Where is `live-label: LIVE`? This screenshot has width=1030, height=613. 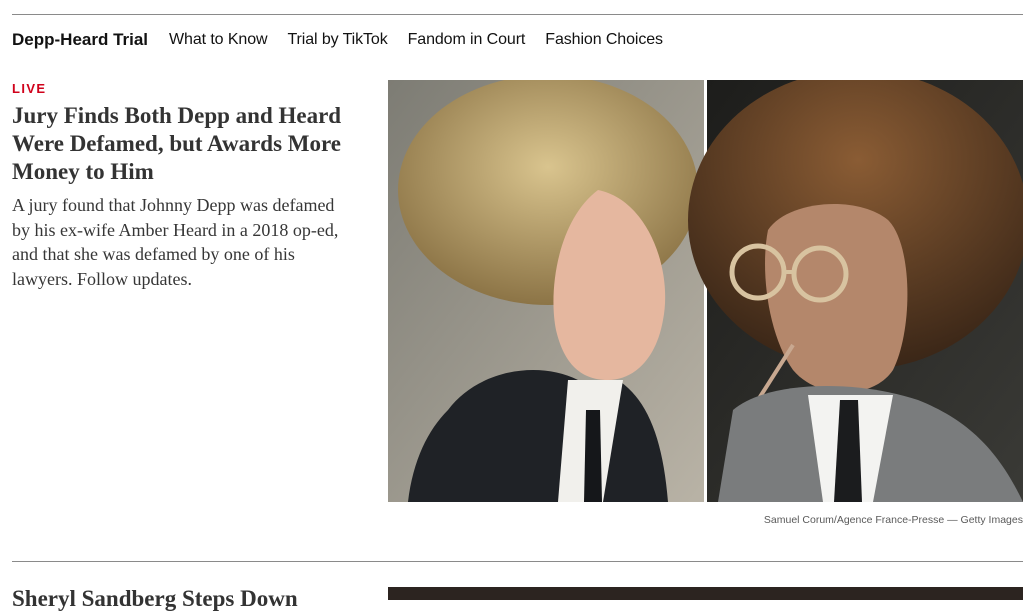 live-label: LIVE is located at coordinates (29, 88).